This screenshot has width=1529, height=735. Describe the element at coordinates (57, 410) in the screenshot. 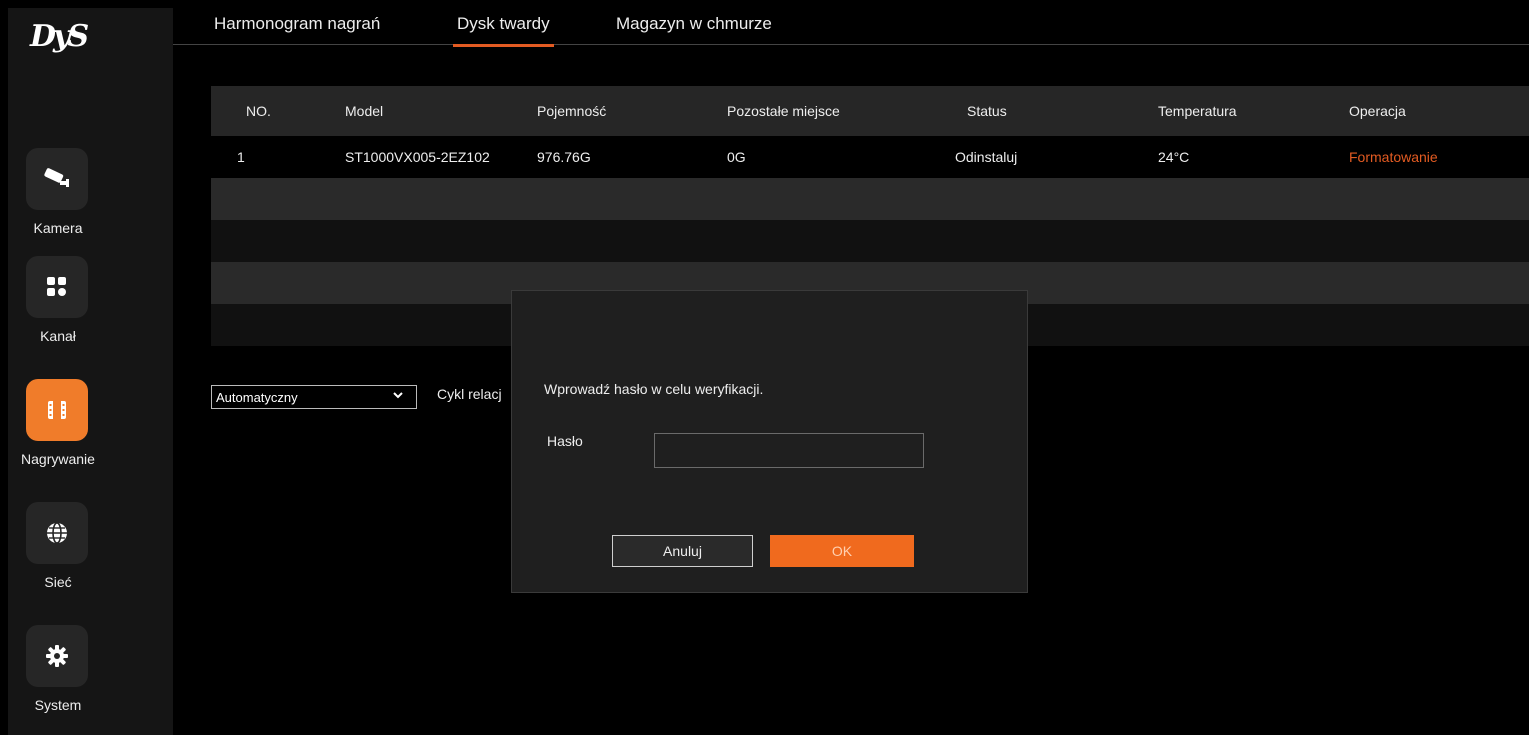

I see `film-icon` at that location.